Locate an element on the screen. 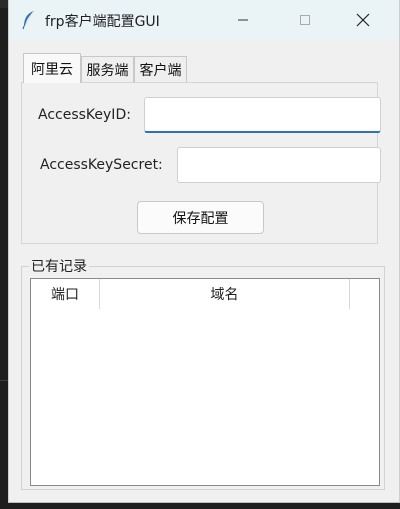 The width and height of the screenshot is (400, 509). access-key-secret-input is located at coordinates (279, 165).